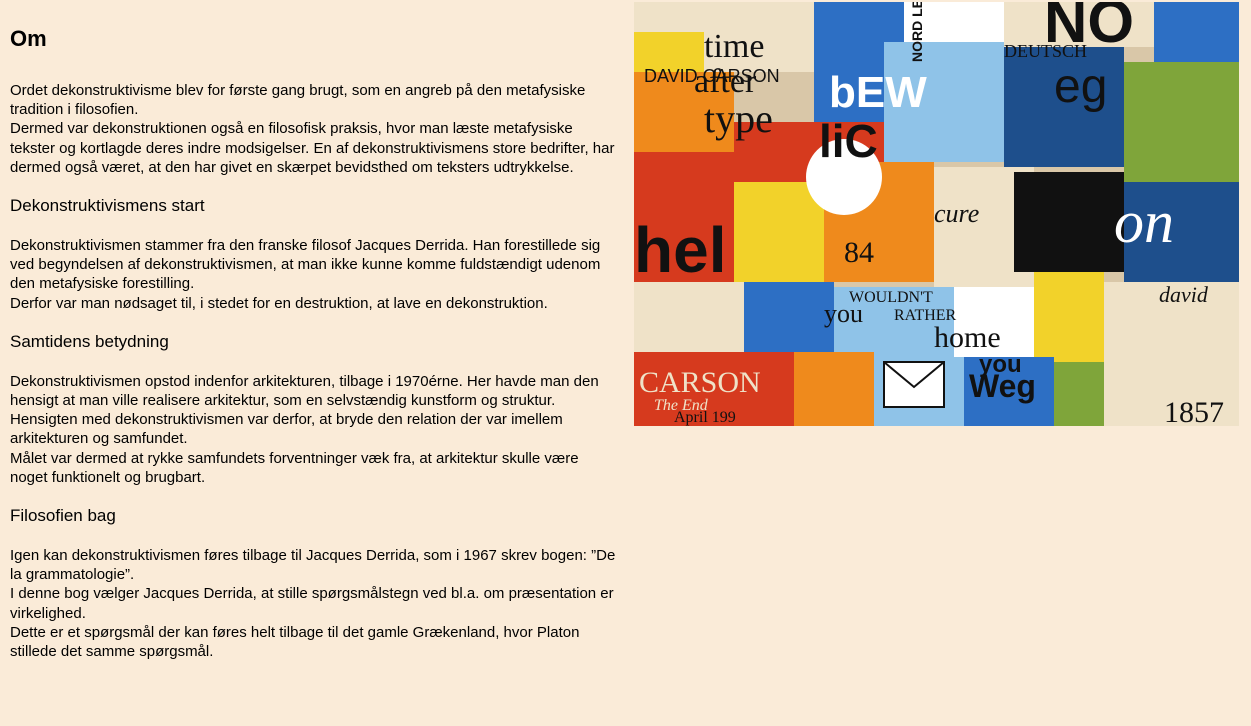 The image size is (1251, 726). I want to click on svg-text: type, so click(738, 118).